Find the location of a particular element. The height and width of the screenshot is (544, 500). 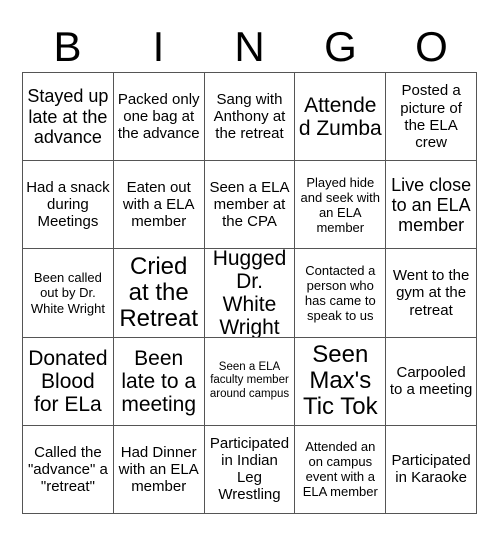

bingo-cell-text: Seen Max's Tic Tok is located at coordinates (340, 381).